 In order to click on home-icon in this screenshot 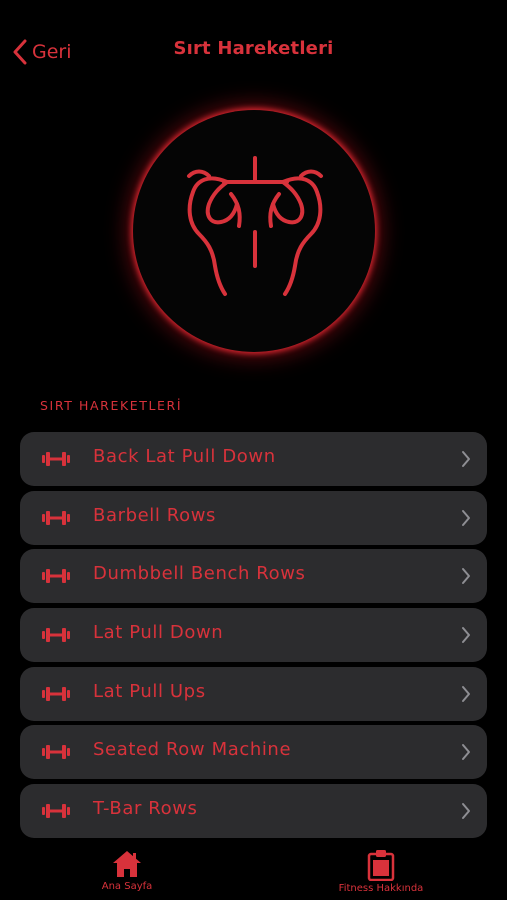, I will do `click(127, 864)`.